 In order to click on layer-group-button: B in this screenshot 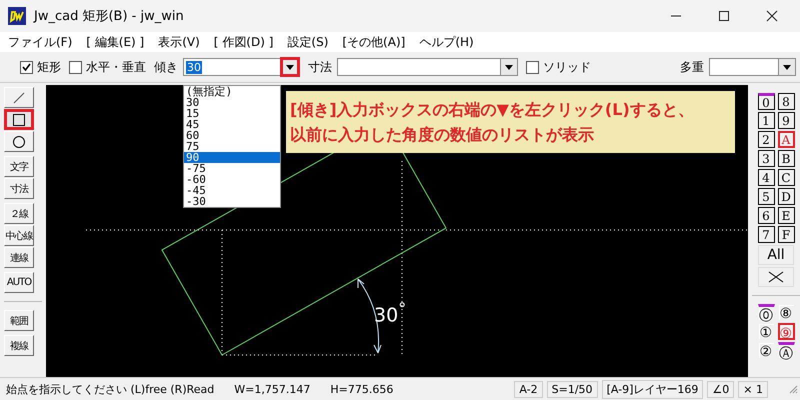, I will do `click(786, 158)`.